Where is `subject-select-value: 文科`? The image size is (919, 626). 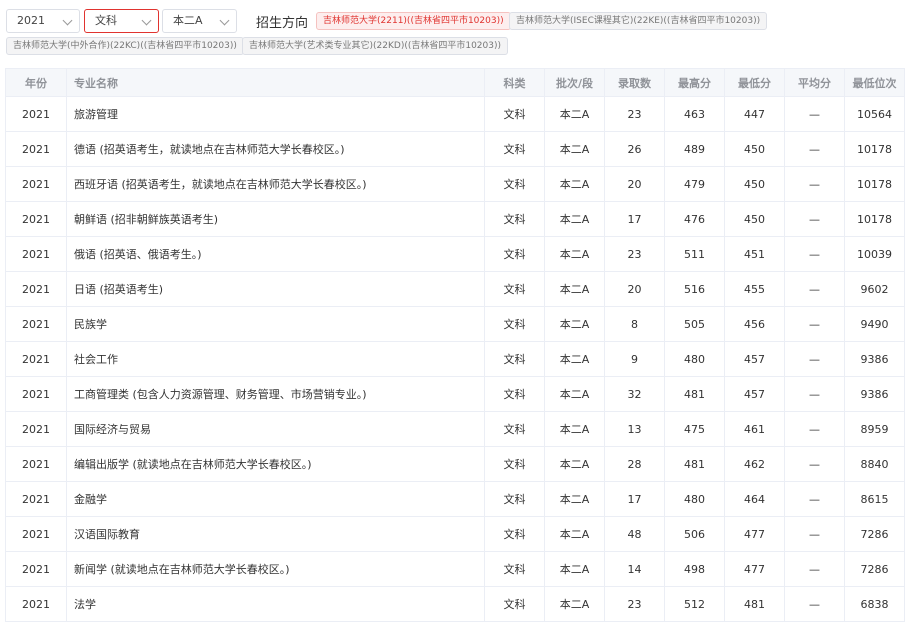 subject-select-value: 文科 is located at coordinates (106, 20).